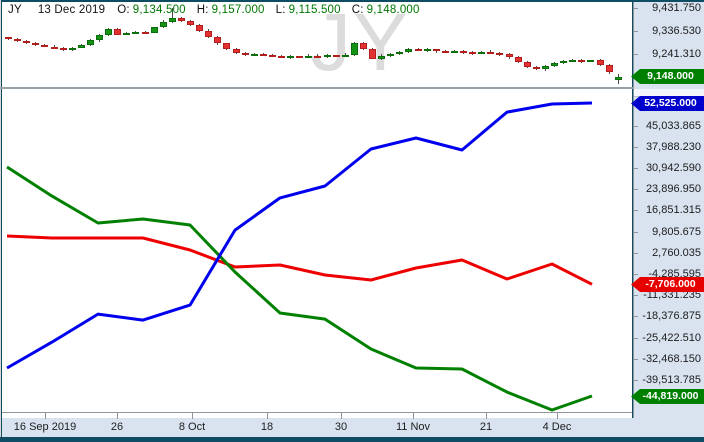 The height and width of the screenshot is (442, 704). Describe the element at coordinates (667, 284) in the screenshot. I see `red-line-value-badge: -7,706.000` at that location.